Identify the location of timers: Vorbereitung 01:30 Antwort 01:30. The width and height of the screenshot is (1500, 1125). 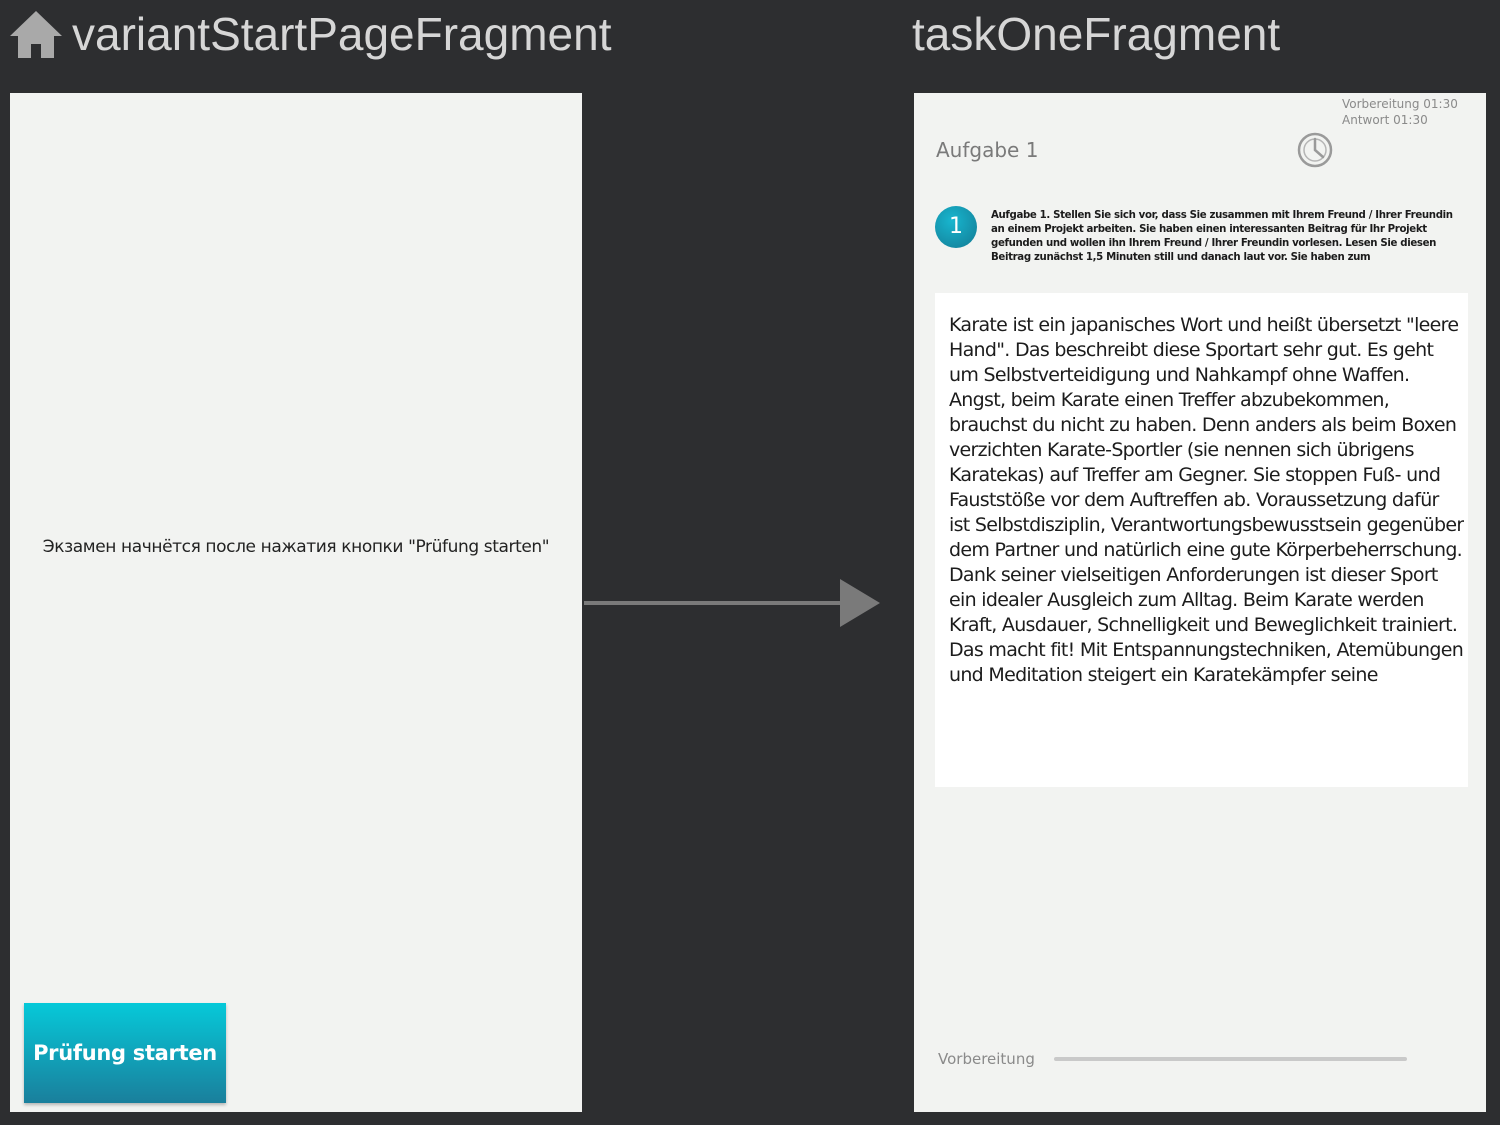
(1400, 112).